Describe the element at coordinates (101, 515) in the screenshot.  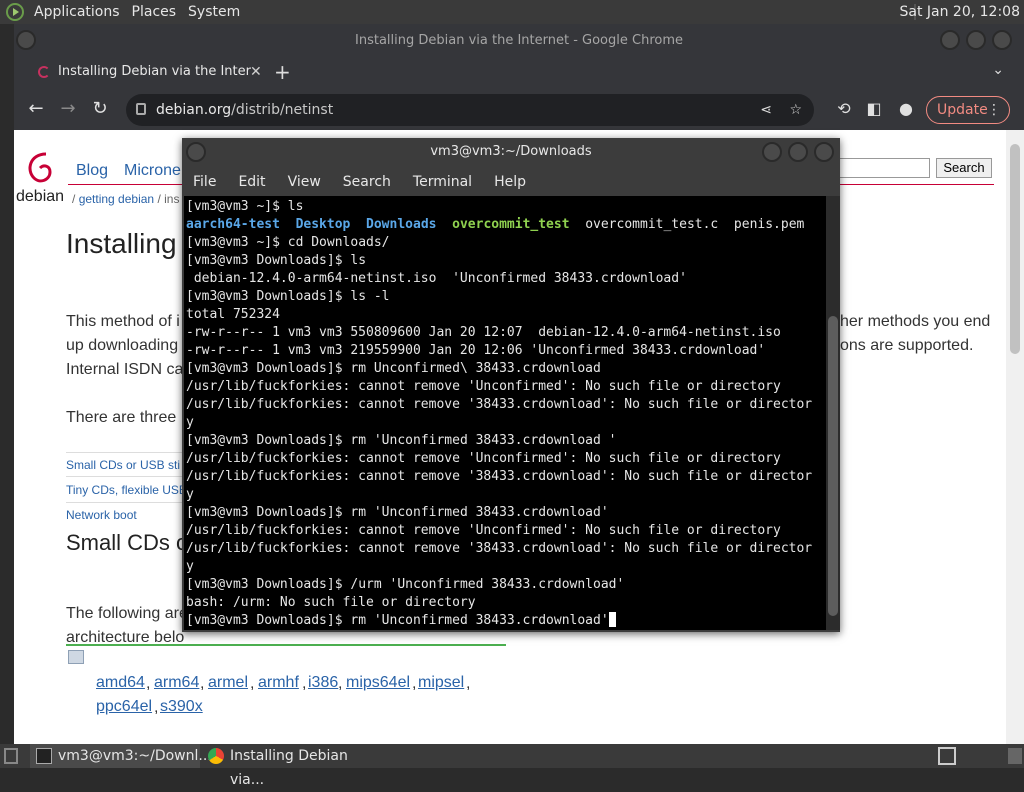
I see `toc-network-boot: Network boot` at that location.